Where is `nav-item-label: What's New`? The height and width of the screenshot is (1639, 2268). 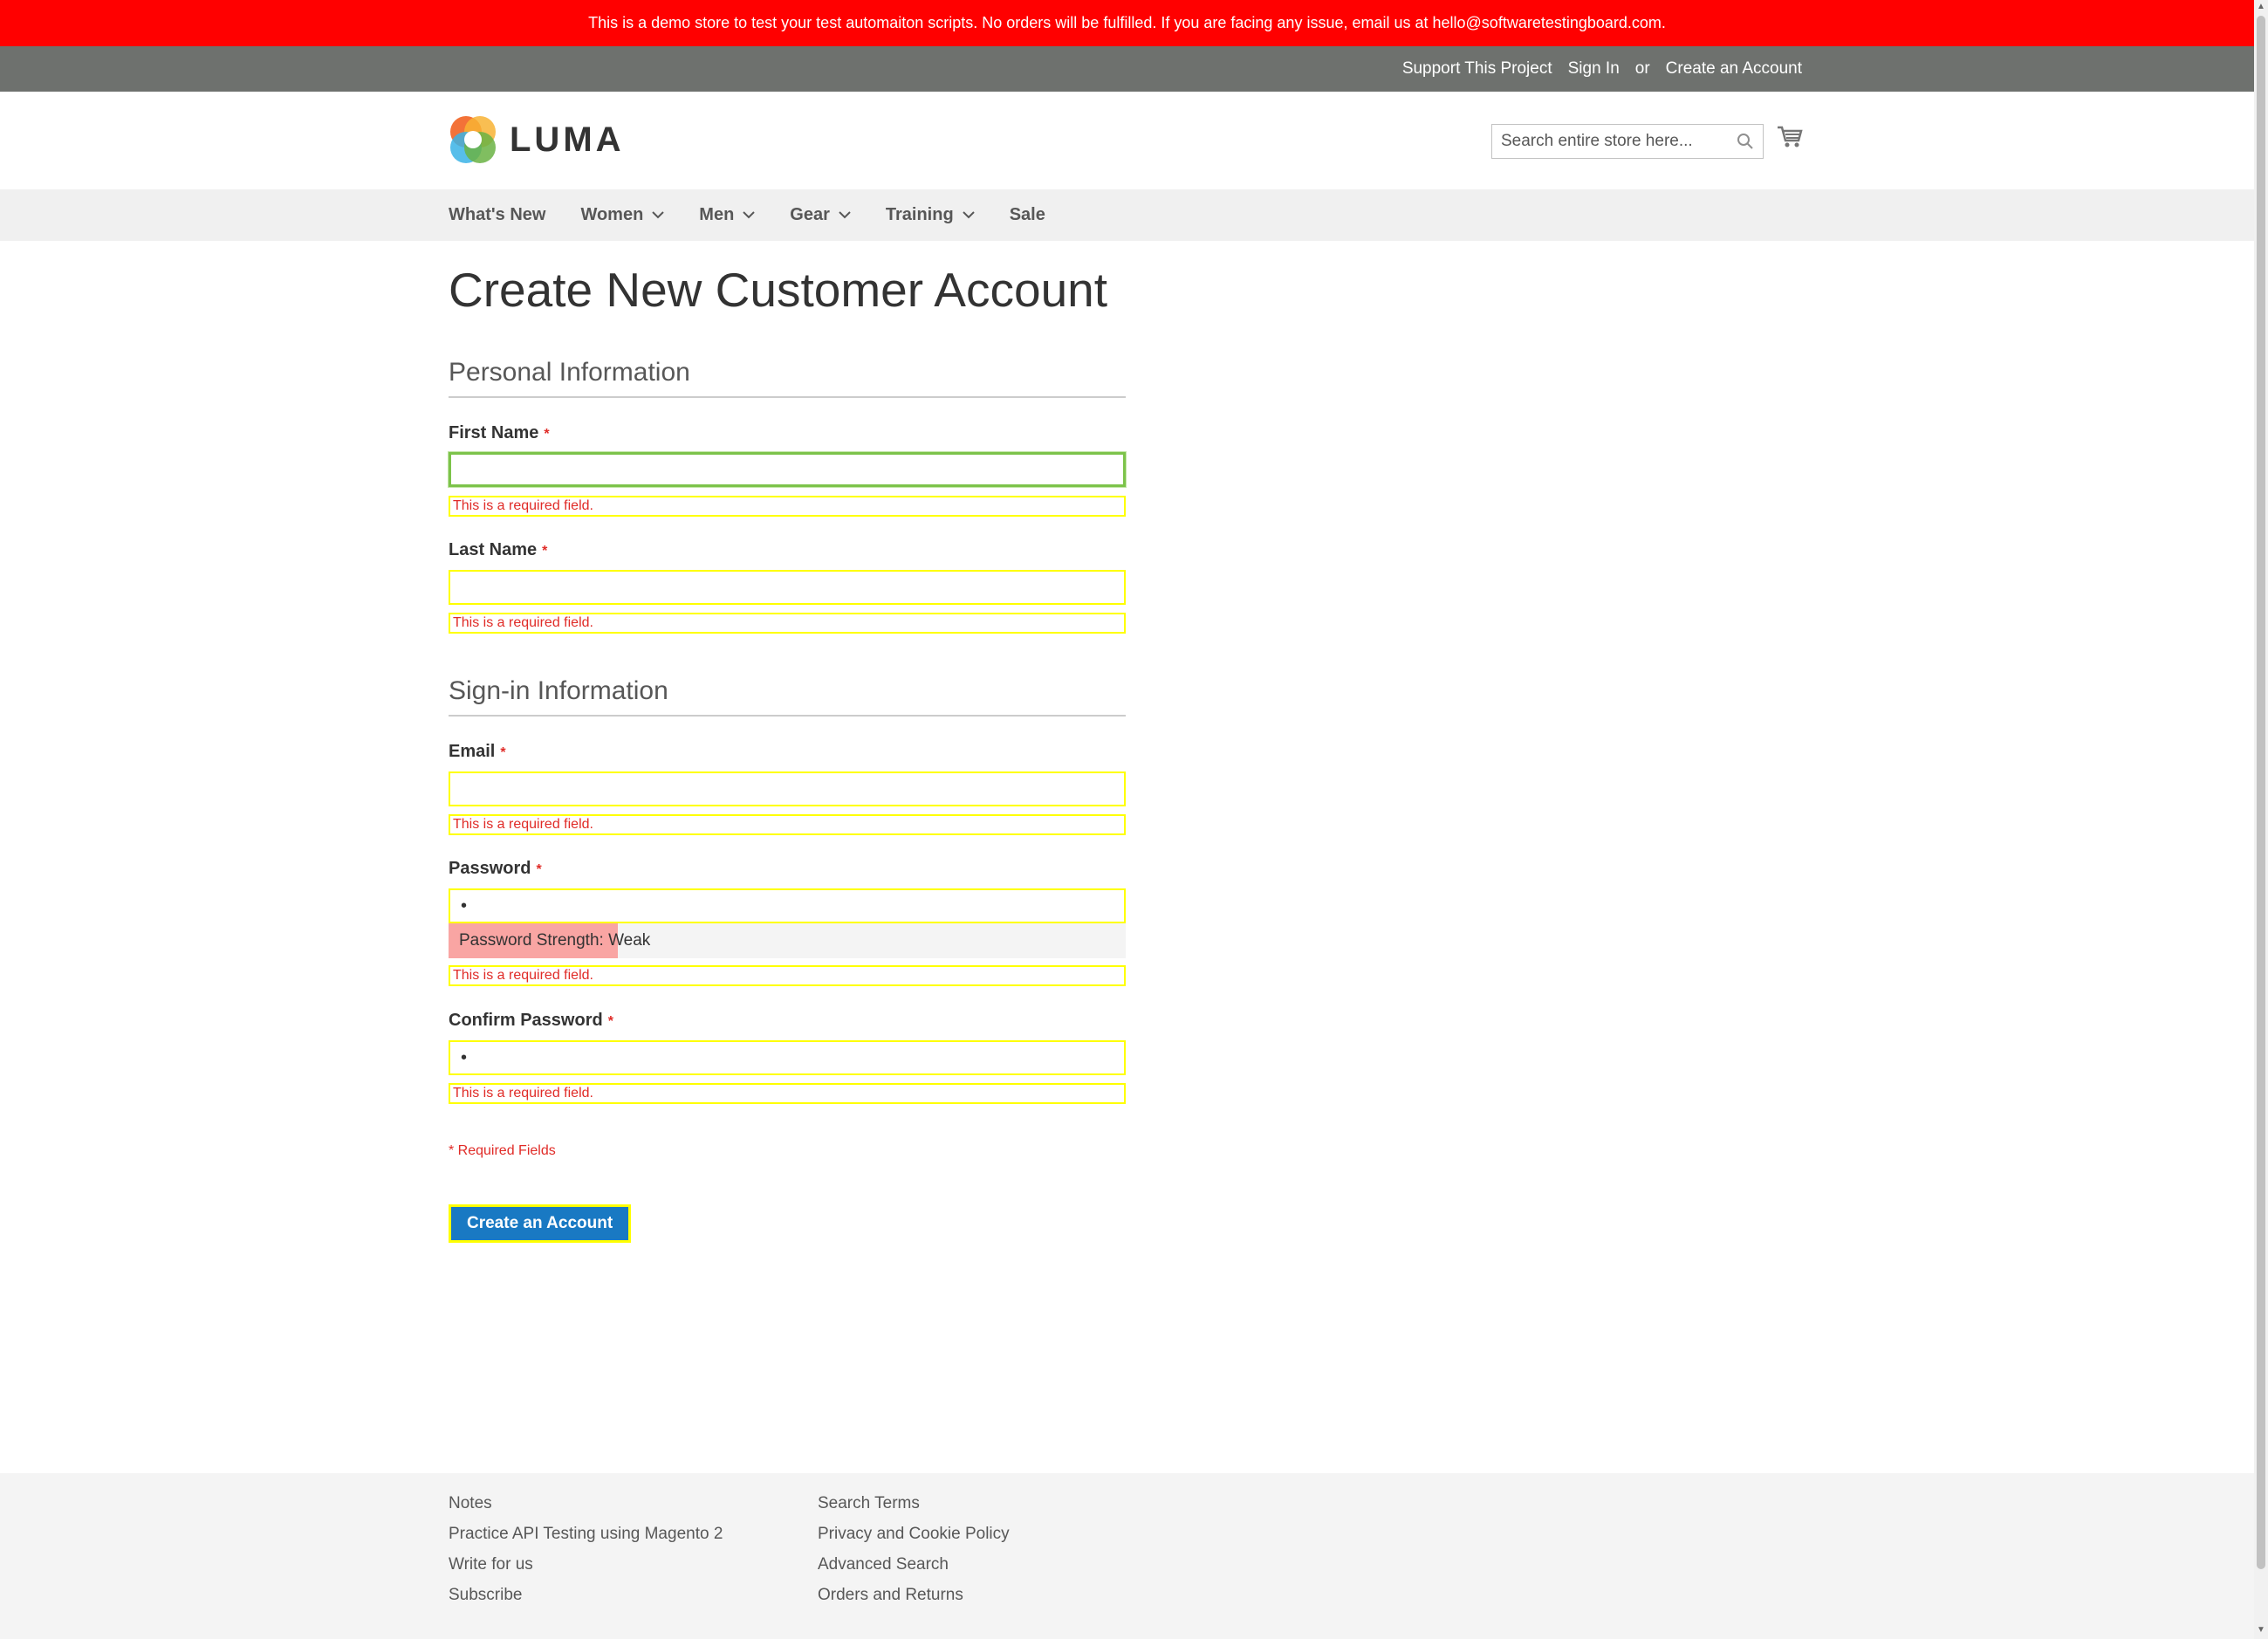 nav-item-label: What's New is located at coordinates (497, 215).